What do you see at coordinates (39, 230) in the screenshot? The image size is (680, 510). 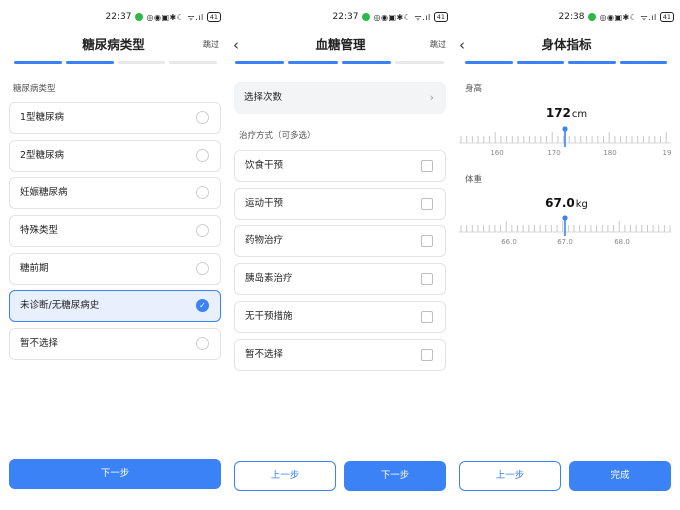 I see `option-label: 特殊类型` at bounding box center [39, 230].